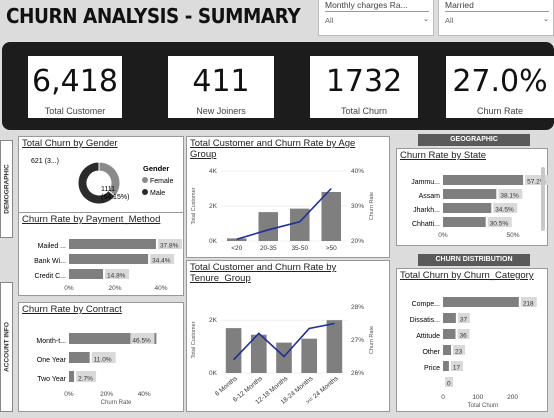  Describe the element at coordinates (449, 384) in the screenshot. I see `data-label: 0` at that location.